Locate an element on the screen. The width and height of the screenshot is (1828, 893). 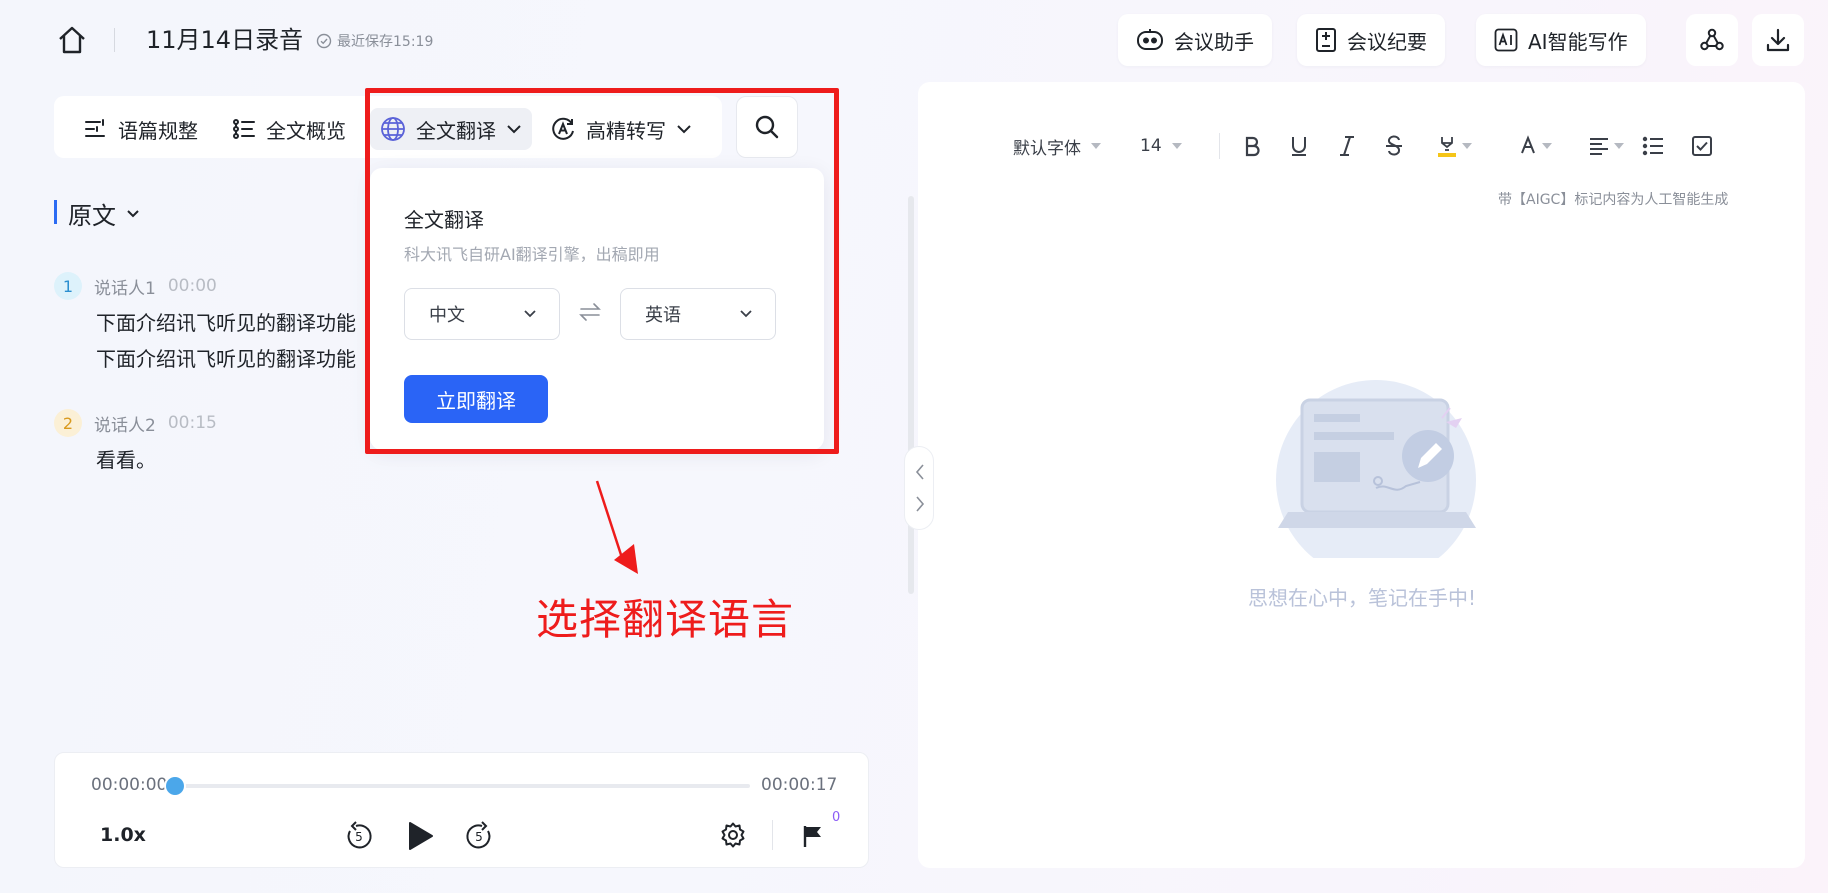
rewind-button: 5 is located at coordinates (359, 836).